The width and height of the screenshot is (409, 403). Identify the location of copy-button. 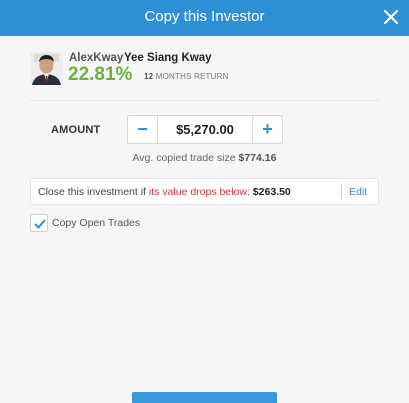
(204, 397).